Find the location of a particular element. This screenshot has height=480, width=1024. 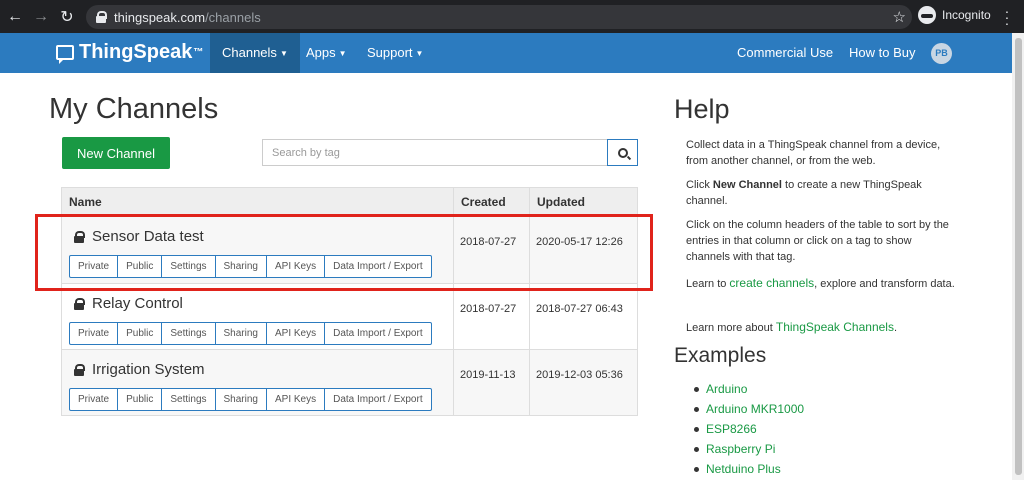

examples-title: Examples is located at coordinates (720, 355).